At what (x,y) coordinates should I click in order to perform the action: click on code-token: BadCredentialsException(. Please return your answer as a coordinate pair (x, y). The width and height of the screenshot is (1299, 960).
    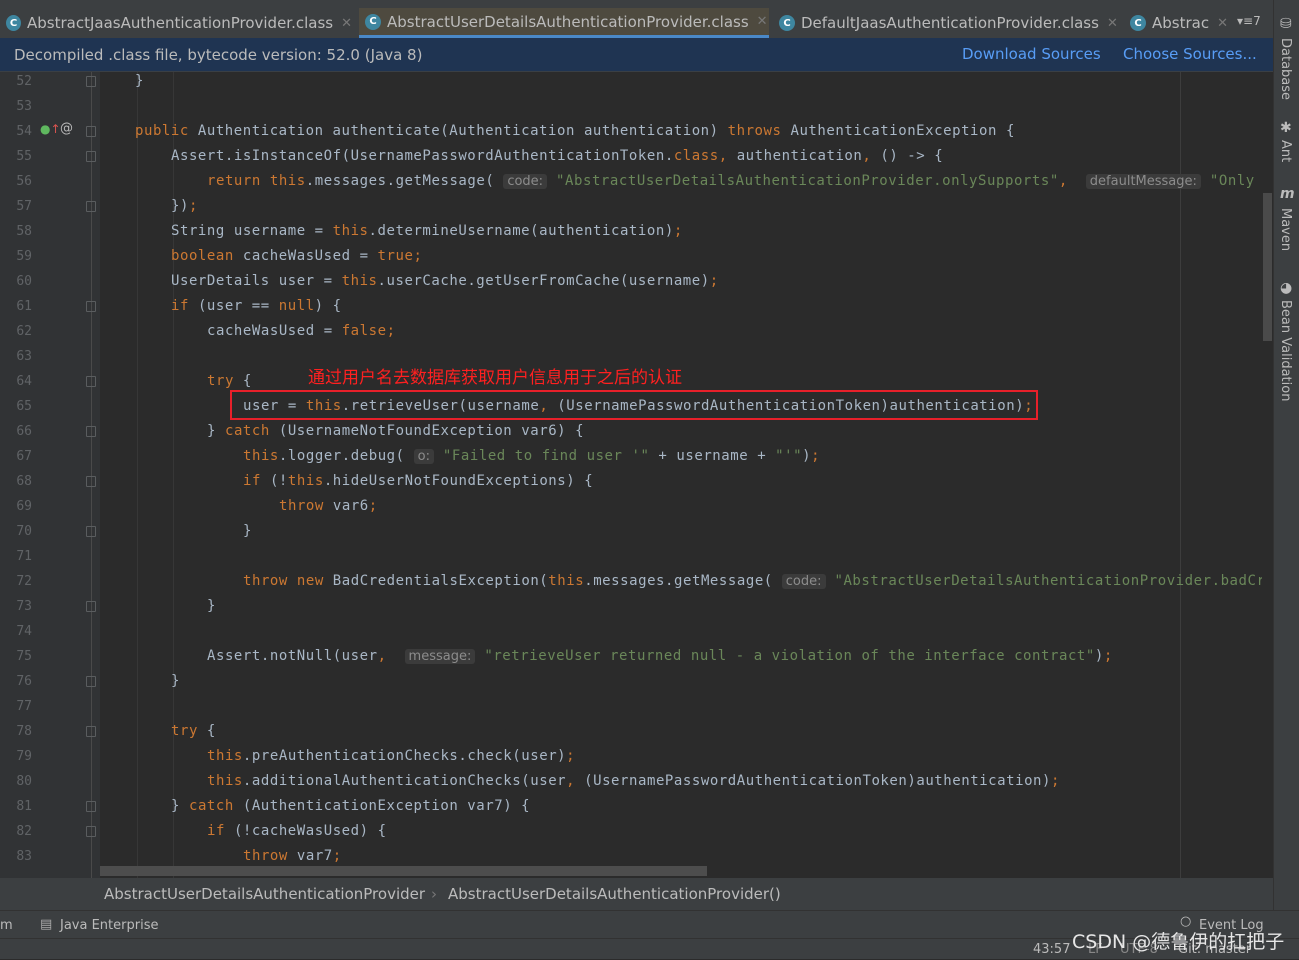
    Looking at the image, I should click on (440, 581).